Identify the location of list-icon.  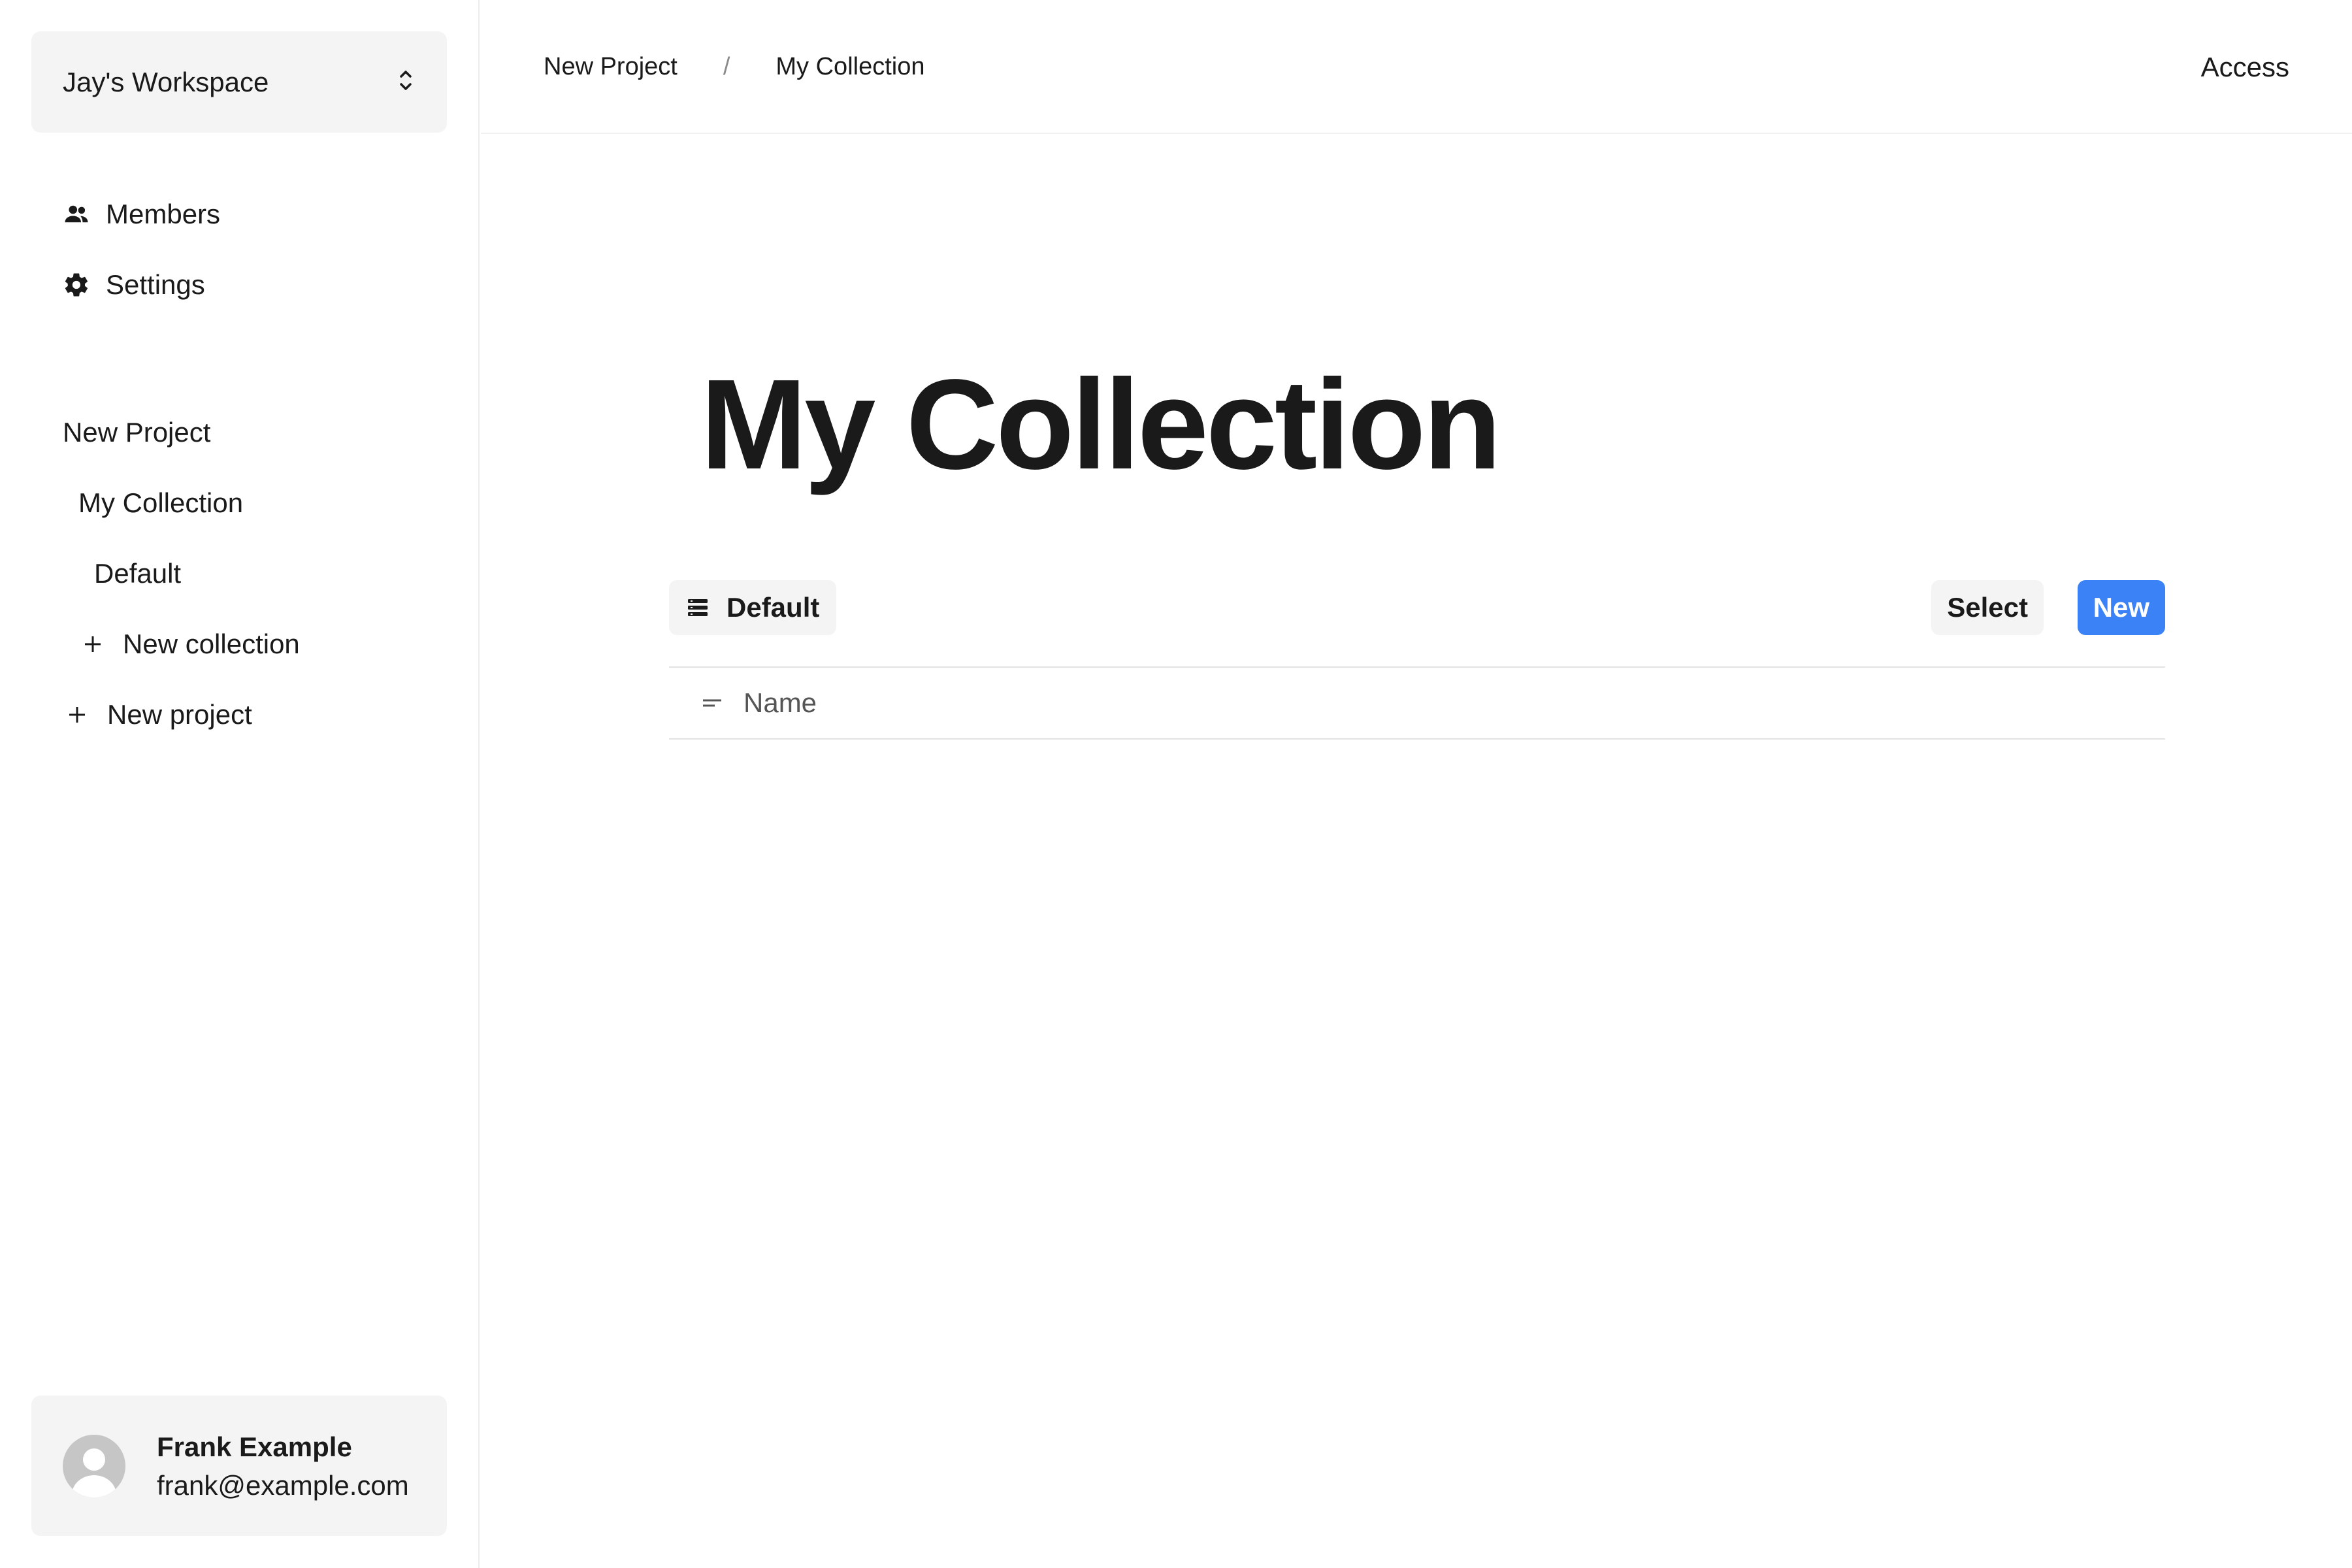
(698, 607).